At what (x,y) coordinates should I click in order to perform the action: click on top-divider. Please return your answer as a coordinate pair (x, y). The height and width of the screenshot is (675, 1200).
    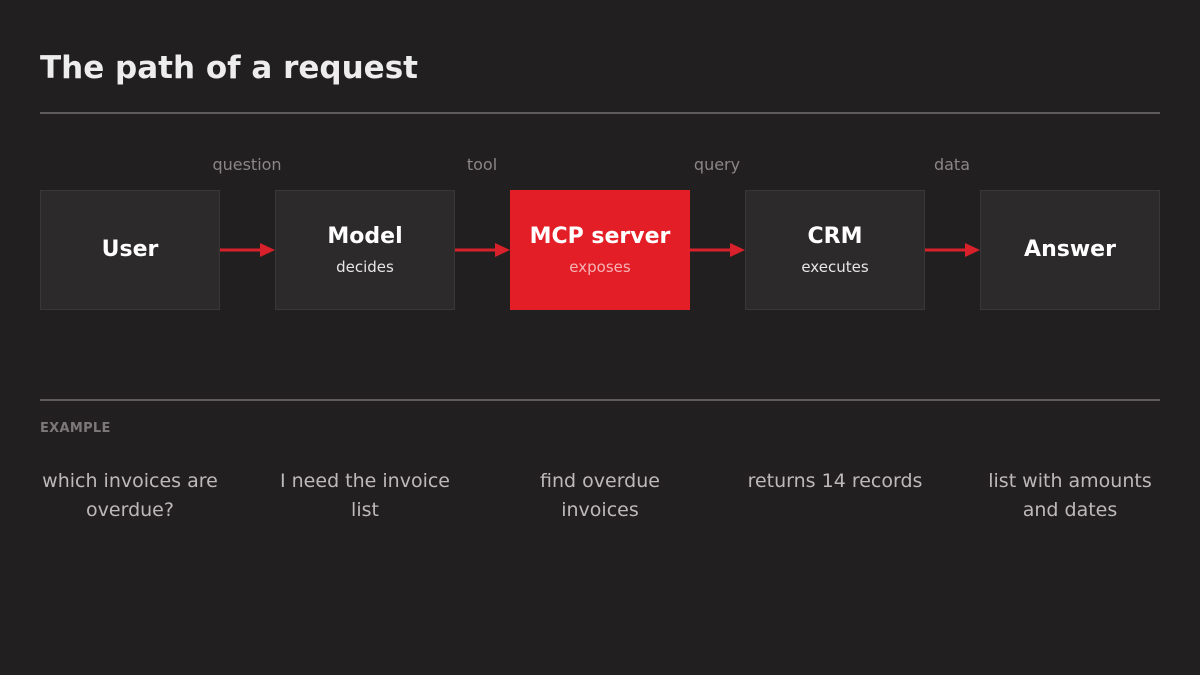
    Looking at the image, I should click on (600, 113).